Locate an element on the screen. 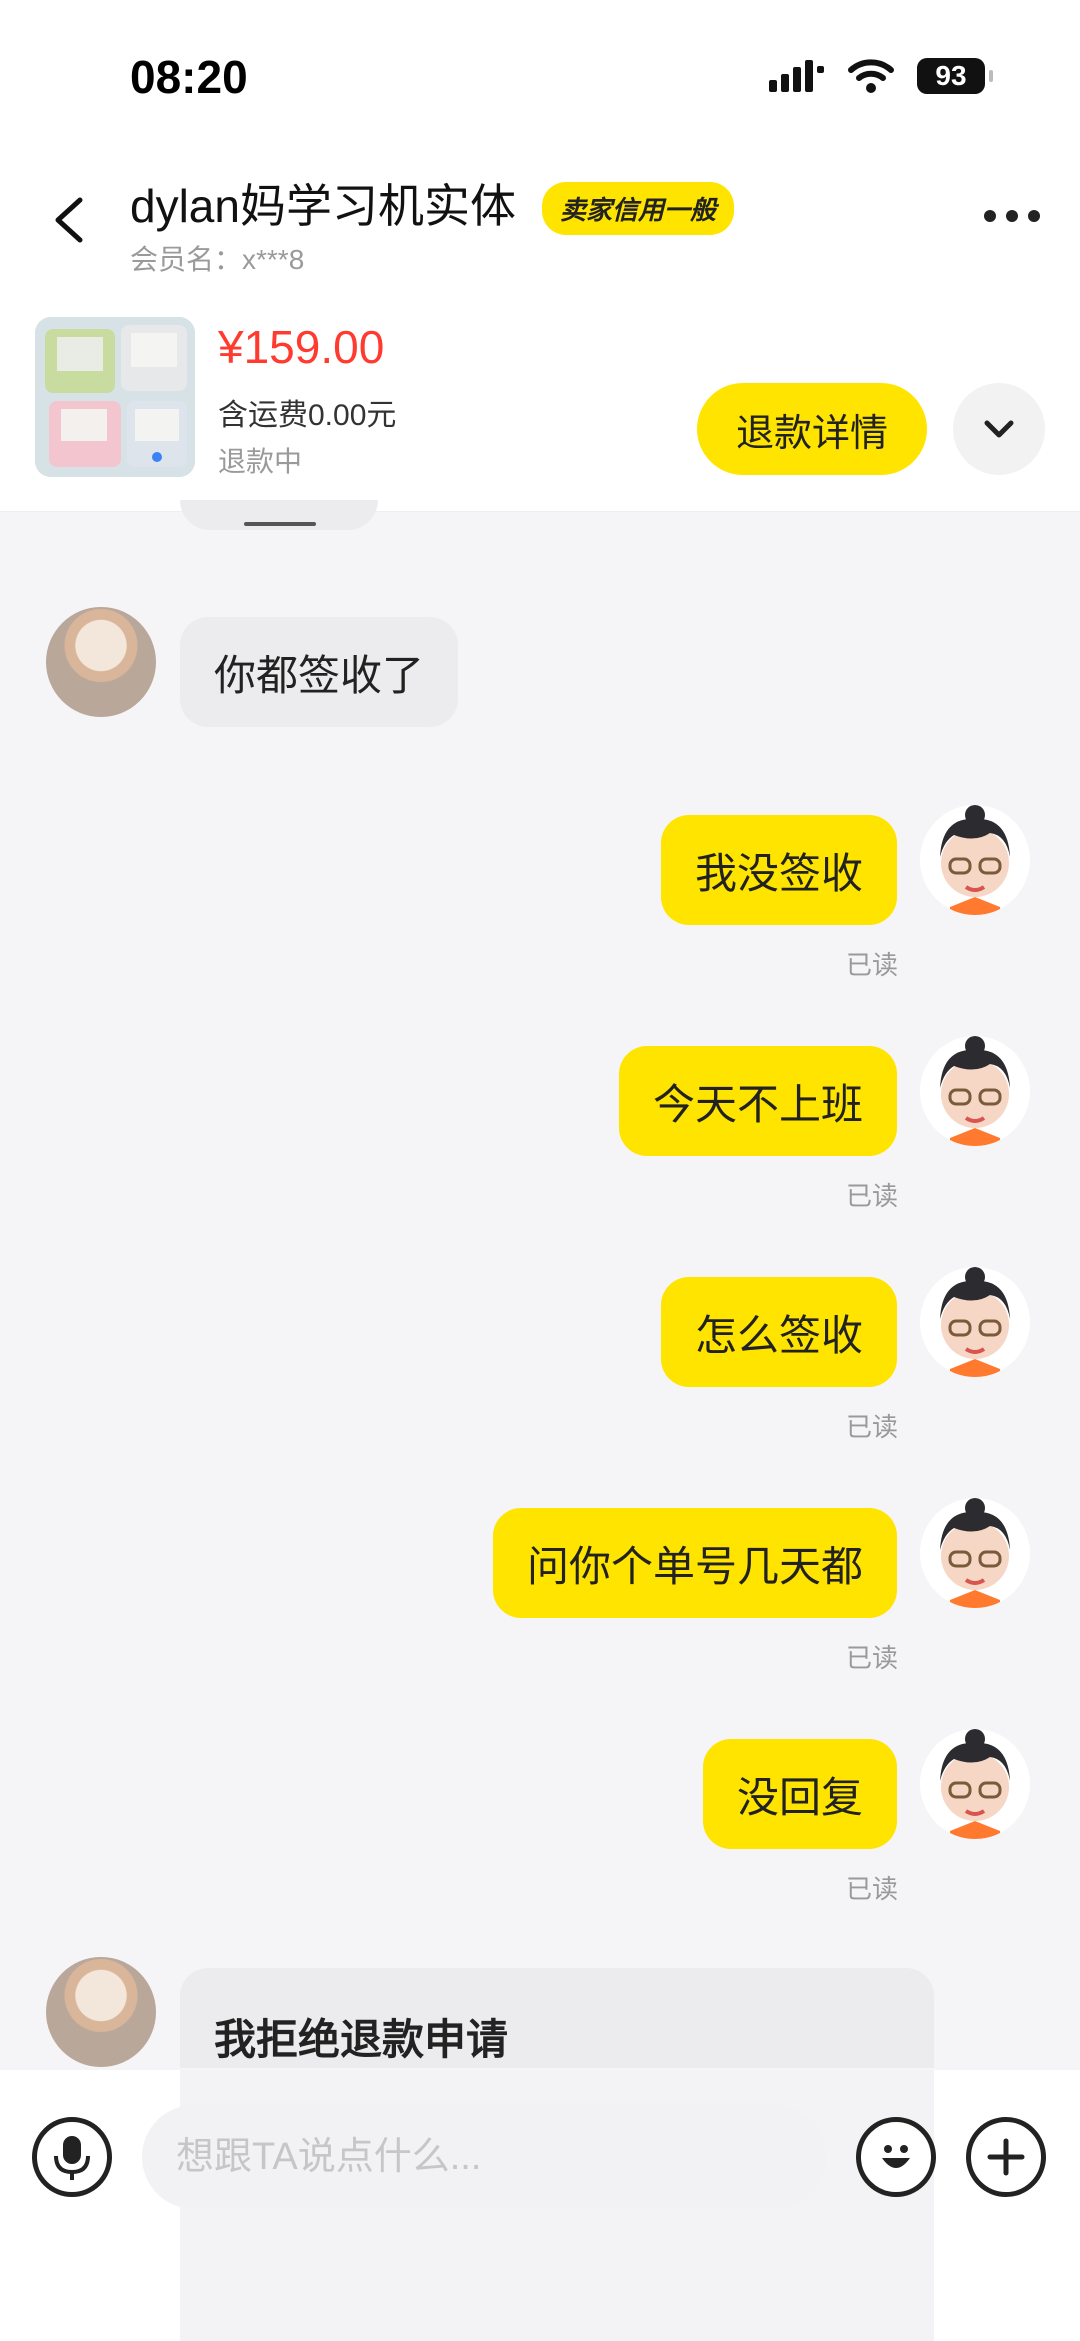 The image size is (1080, 2341). message-bubble-sent: 我没签收 is located at coordinates (778, 870).